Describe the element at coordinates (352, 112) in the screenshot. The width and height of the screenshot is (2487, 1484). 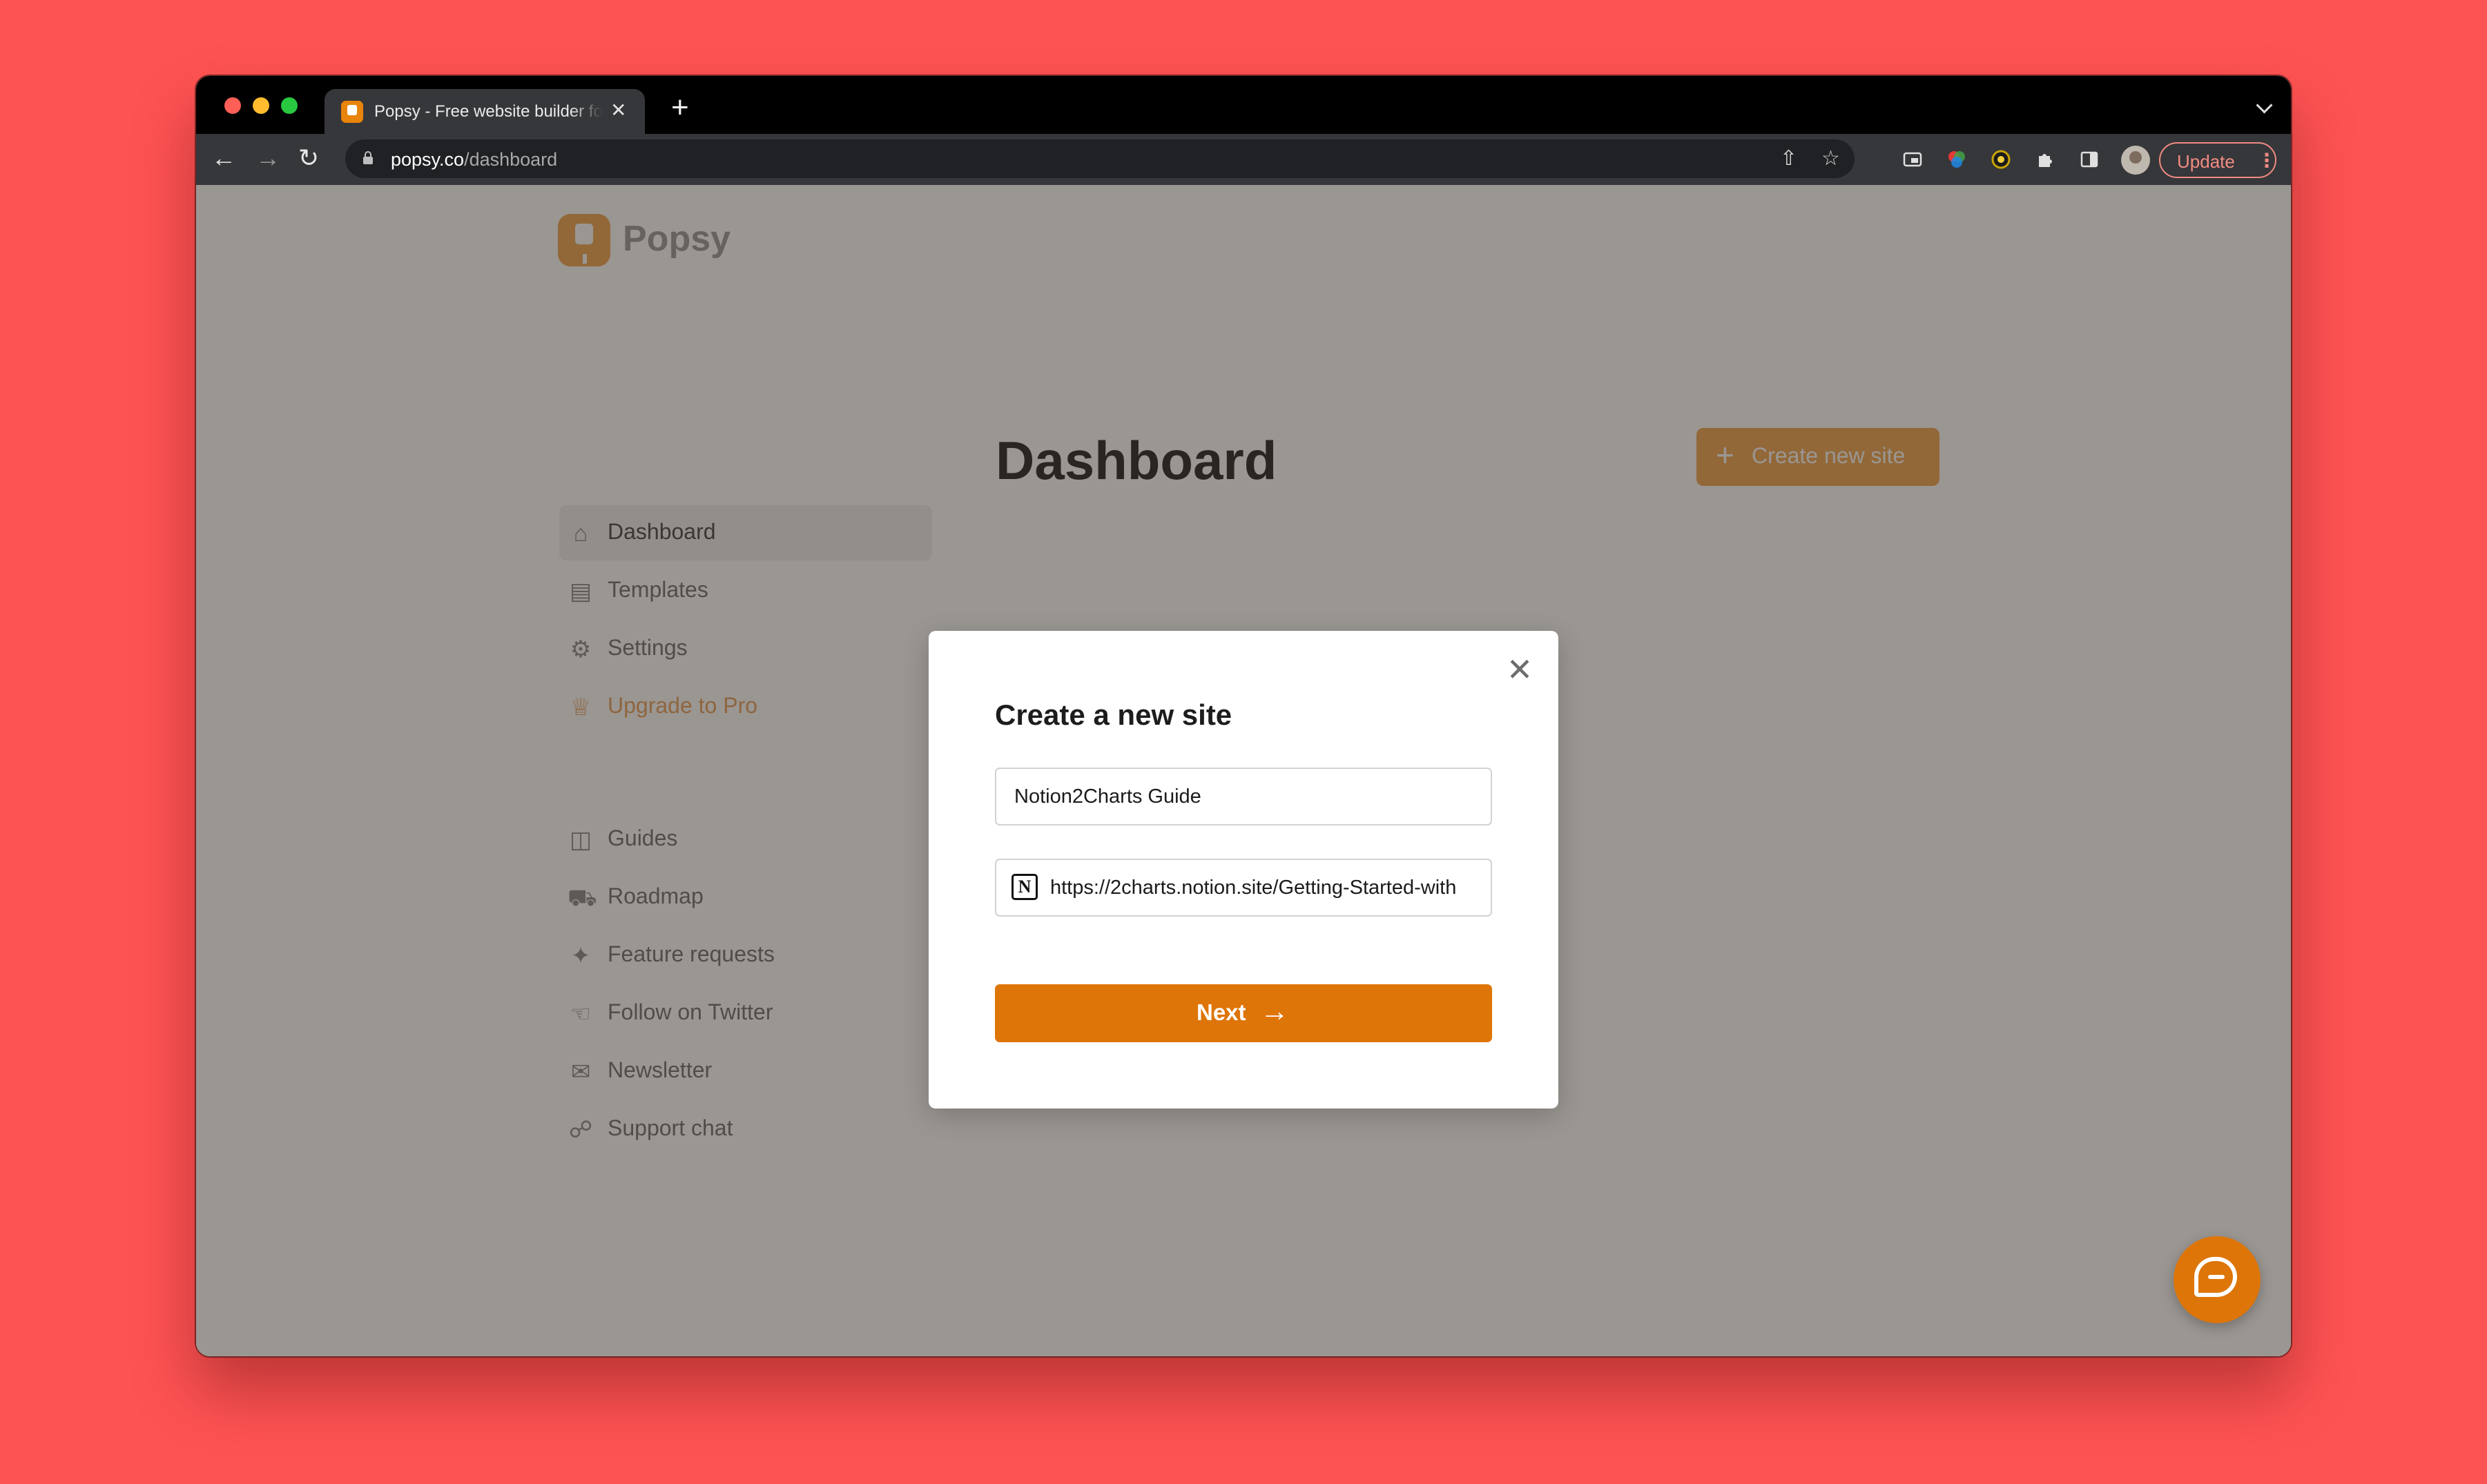
I see `popsy-favicon-icon` at that location.